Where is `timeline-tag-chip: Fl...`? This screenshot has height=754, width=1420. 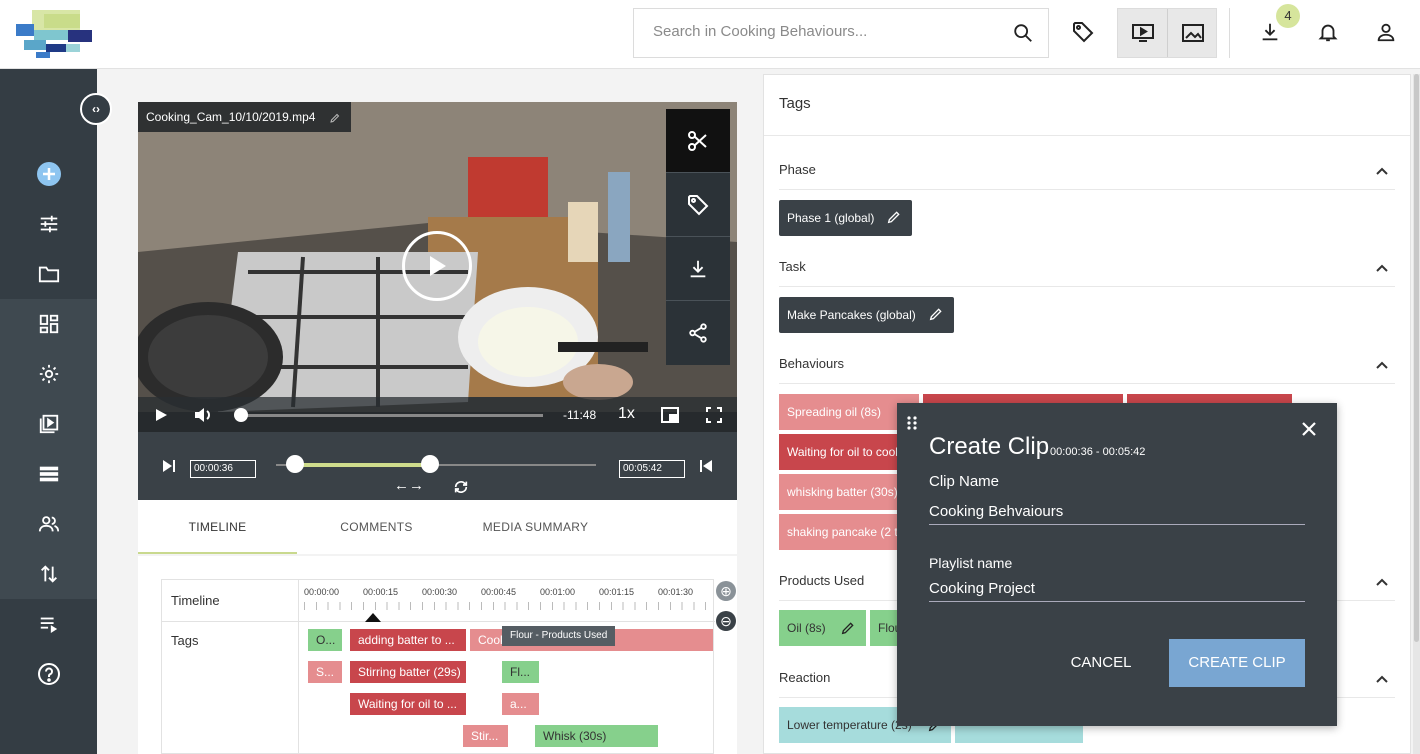 timeline-tag-chip: Fl... is located at coordinates (520, 672).